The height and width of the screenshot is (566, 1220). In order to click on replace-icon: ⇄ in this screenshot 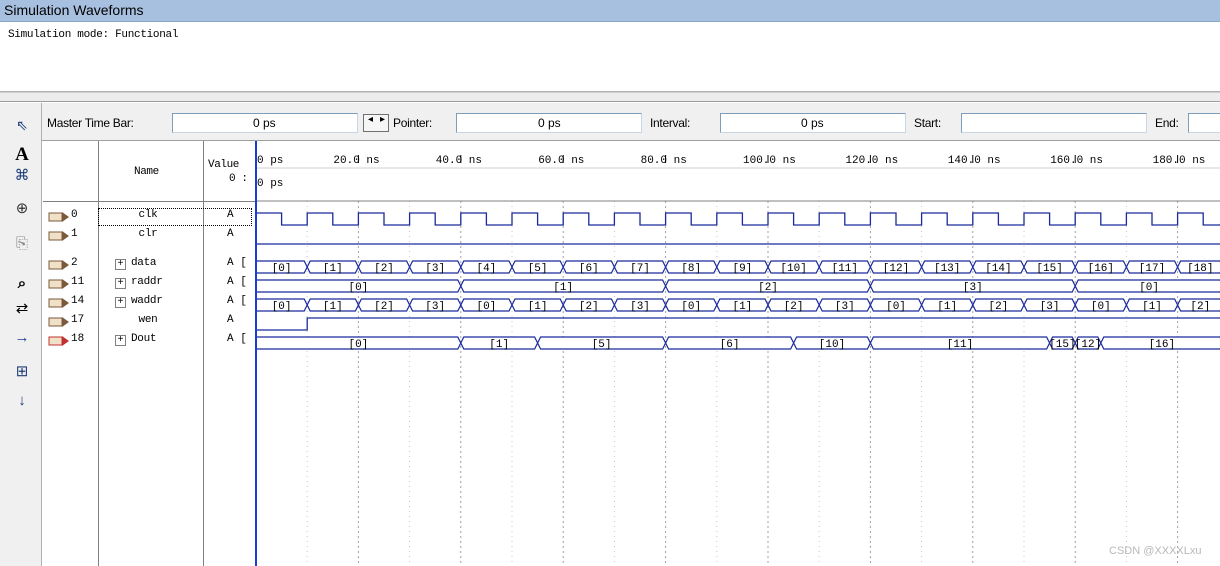, I will do `click(22, 309)`.